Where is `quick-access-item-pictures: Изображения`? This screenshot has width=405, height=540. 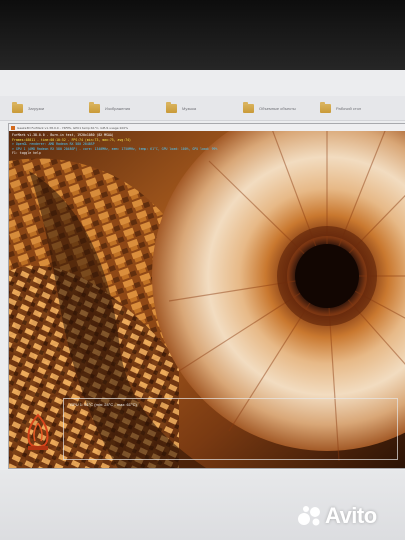 quick-access-item-pictures: Изображения is located at coordinates (115, 107).